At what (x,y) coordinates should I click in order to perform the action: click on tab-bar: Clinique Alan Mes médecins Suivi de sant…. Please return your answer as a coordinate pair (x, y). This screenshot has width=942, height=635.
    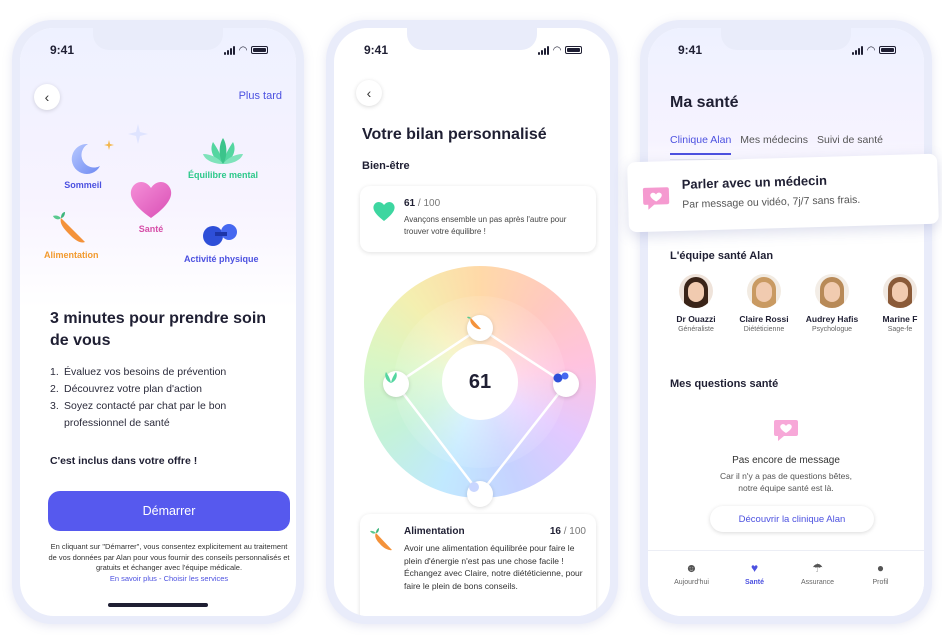
    Looking at the image, I should click on (781, 144).